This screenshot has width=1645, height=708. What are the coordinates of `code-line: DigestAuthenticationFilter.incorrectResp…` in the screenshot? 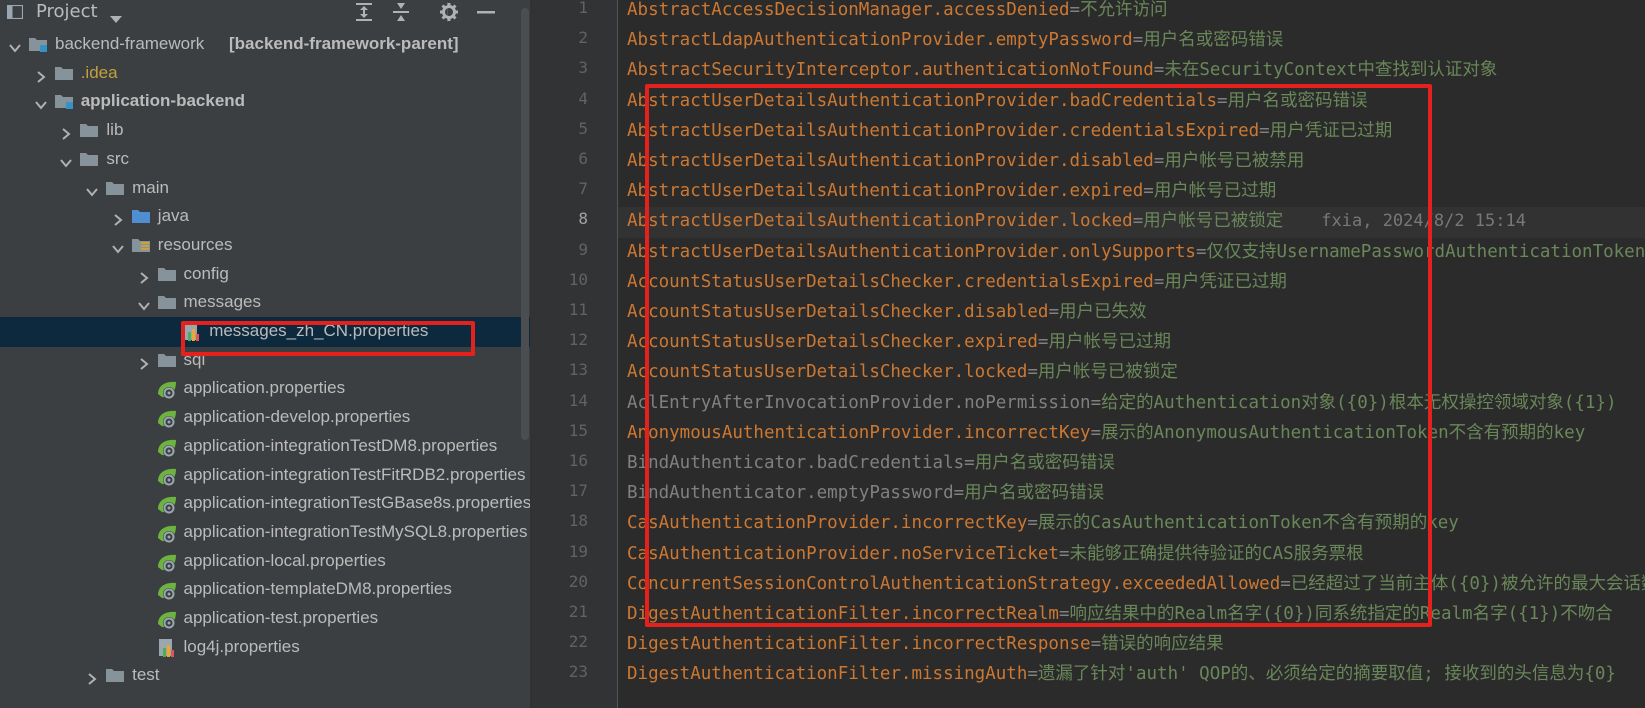 It's located at (925, 645).